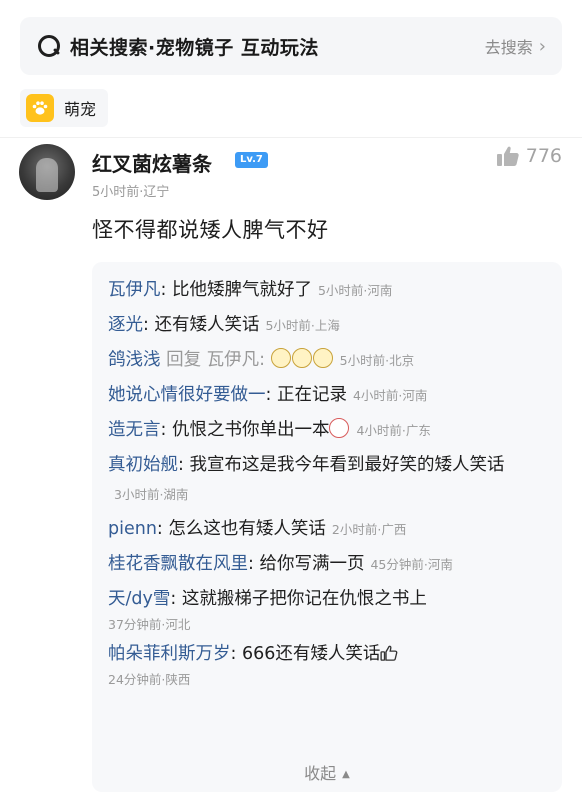  Describe the element at coordinates (169, 654) in the screenshot. I see `reply-username: 帕朵菲利斯万岁` at that location.